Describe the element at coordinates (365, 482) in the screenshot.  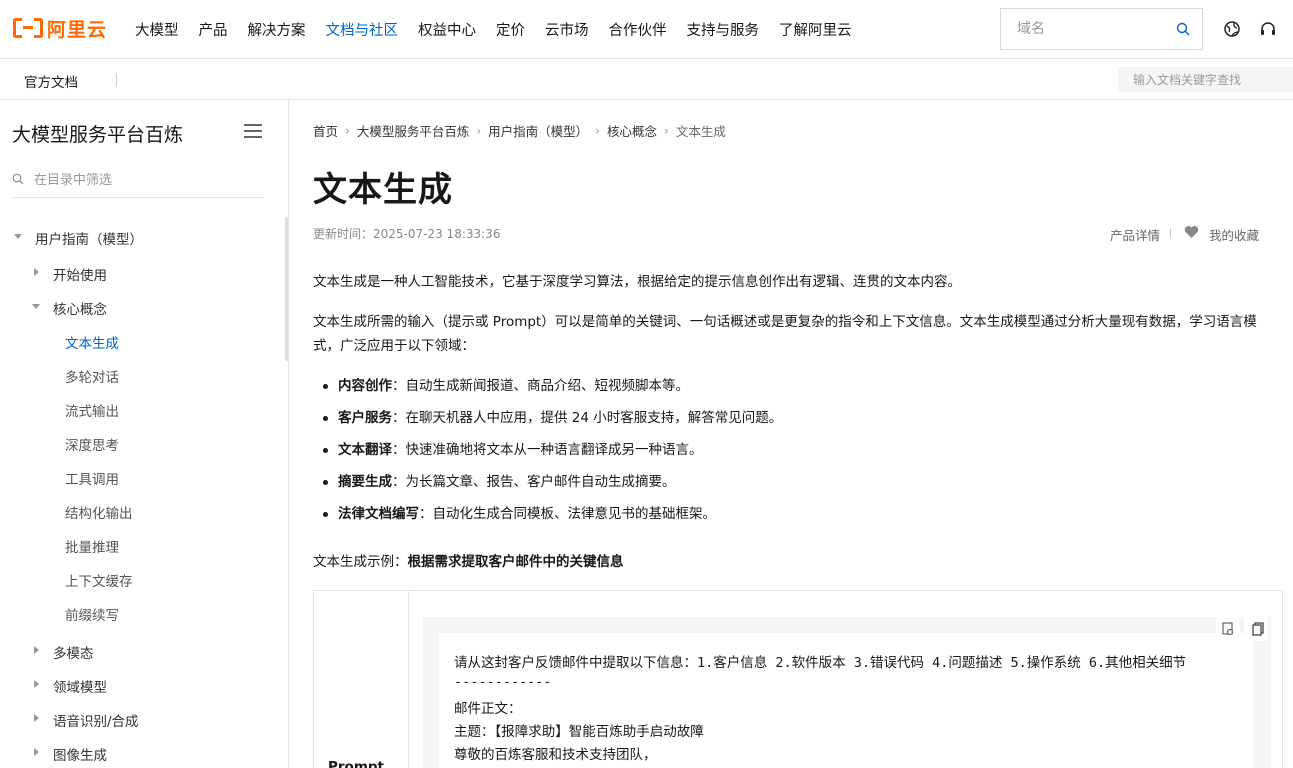
I see `list-item-term: 摘要生成` at that location.